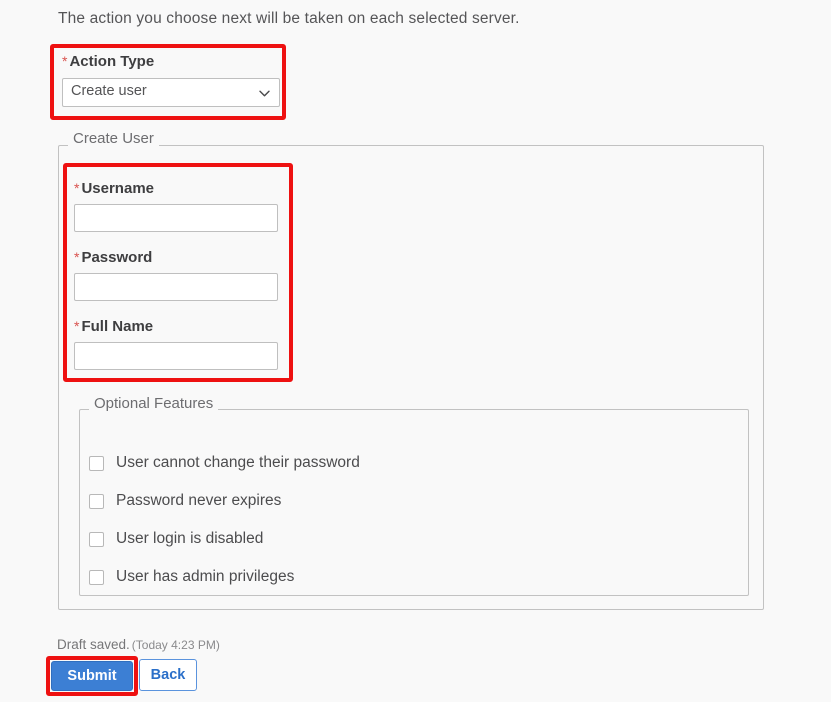  Describe the element at coordinates (177, 188) in the screenshot. I see `username-label: * Username` at that location.